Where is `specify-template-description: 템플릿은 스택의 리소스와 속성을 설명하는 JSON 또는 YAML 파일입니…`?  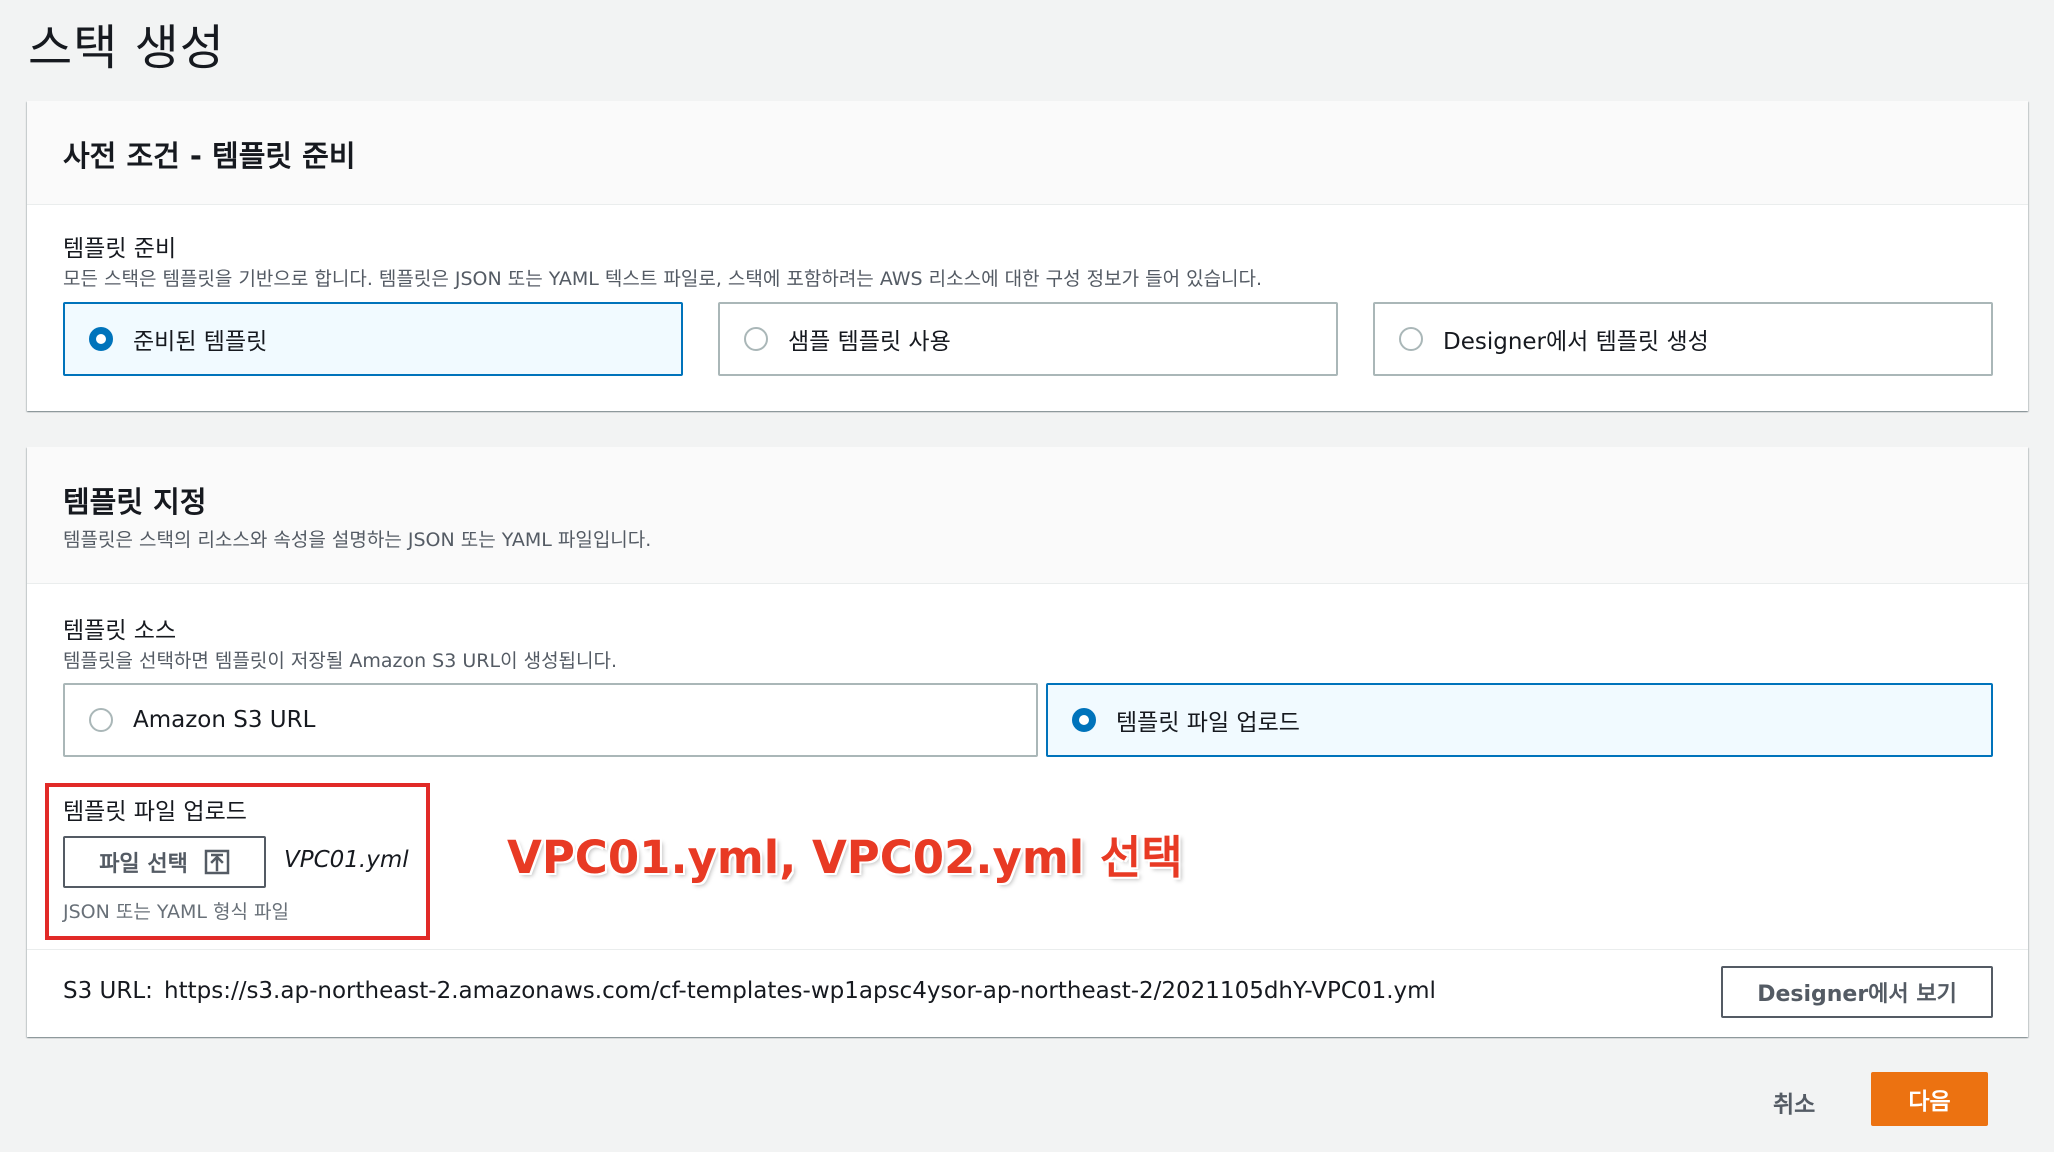 specify-template-description: 템플릿은 스택의 리소스와 속성을 설명하는 JSON 또는 YAML 파일입니… is located at coordinates (357, 540).